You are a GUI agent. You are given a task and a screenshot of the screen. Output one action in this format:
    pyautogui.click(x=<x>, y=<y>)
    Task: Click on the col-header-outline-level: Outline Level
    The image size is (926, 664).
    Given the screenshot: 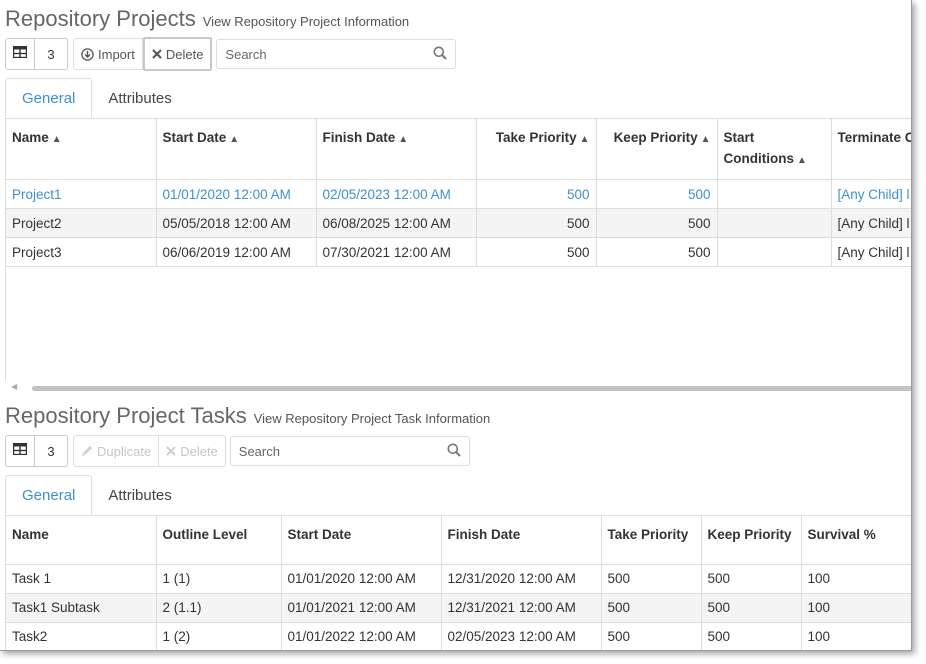 What is the action you would take?
    pyautogui.click(x=219, y=540)
    